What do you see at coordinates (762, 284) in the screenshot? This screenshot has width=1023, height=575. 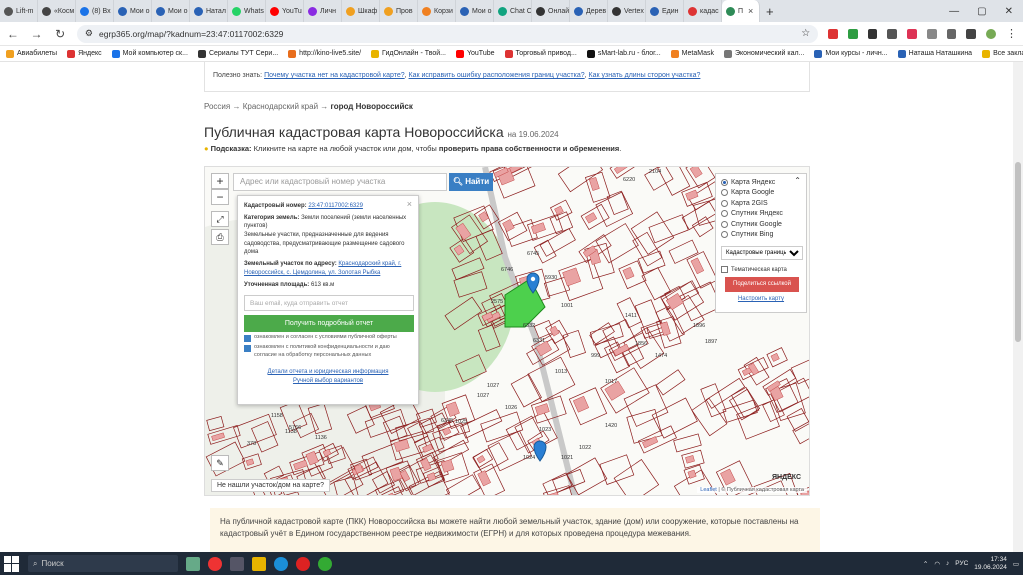 I see `share-link-button: Поделиться ссылкой` at bounding box center [762, 284].